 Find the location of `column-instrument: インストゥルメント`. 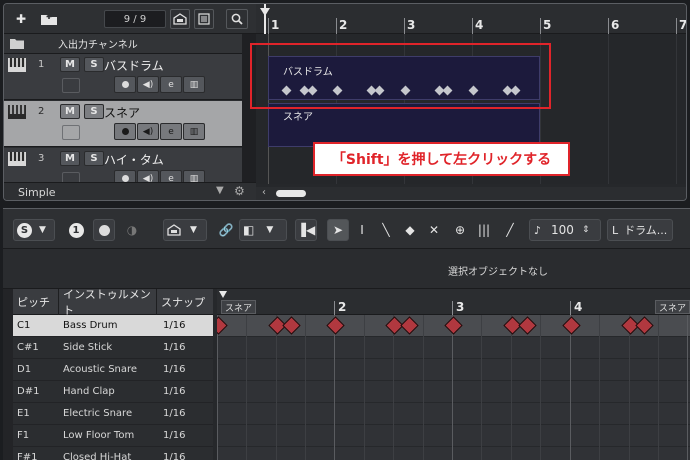

column-instrument: インストゥルメント is located at coordinates (108, 302).